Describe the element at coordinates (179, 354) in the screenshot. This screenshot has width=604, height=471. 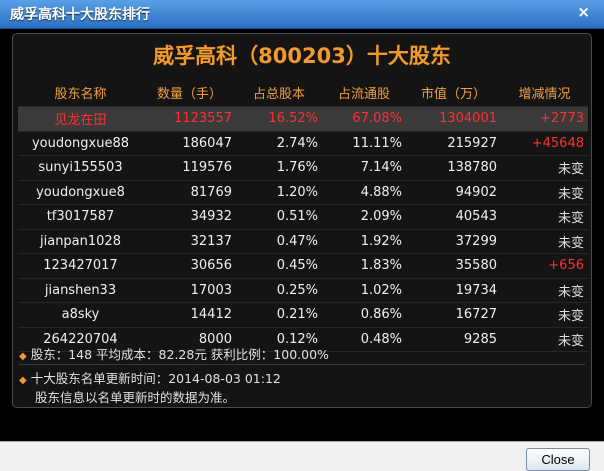
I see `summary-text: 股东：148 平均成本：82.28元 获利比例：100.00%` at that location.